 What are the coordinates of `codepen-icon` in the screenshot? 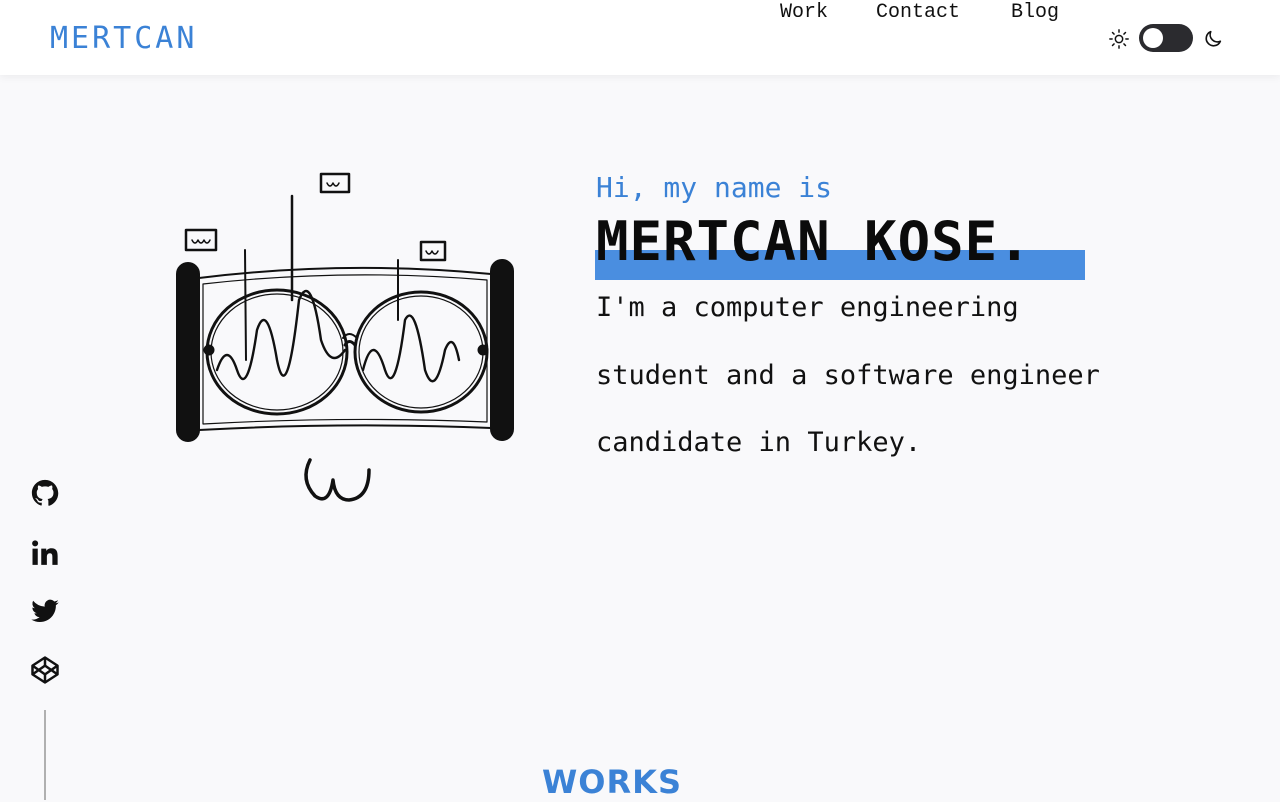 It's located at (45, 670).